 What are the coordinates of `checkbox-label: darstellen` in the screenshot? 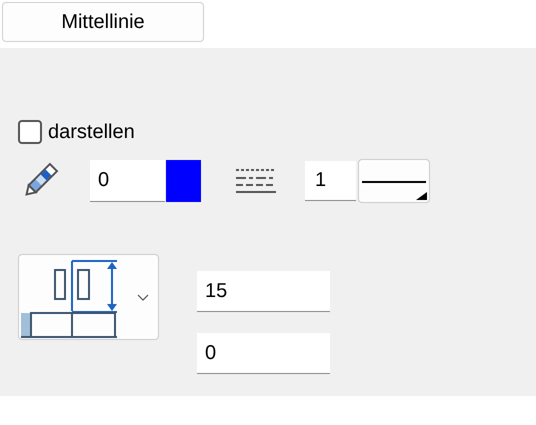 It's located at (91, 132).